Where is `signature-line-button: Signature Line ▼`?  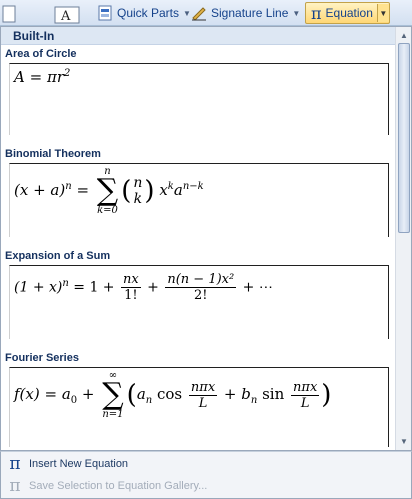 signature-line-button: Signature Line ▼ is located at coordinates (245, 13).